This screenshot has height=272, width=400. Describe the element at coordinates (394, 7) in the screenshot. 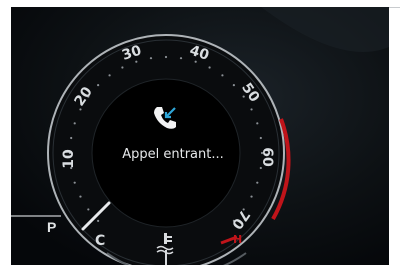

I see `frame-edge` at that location.